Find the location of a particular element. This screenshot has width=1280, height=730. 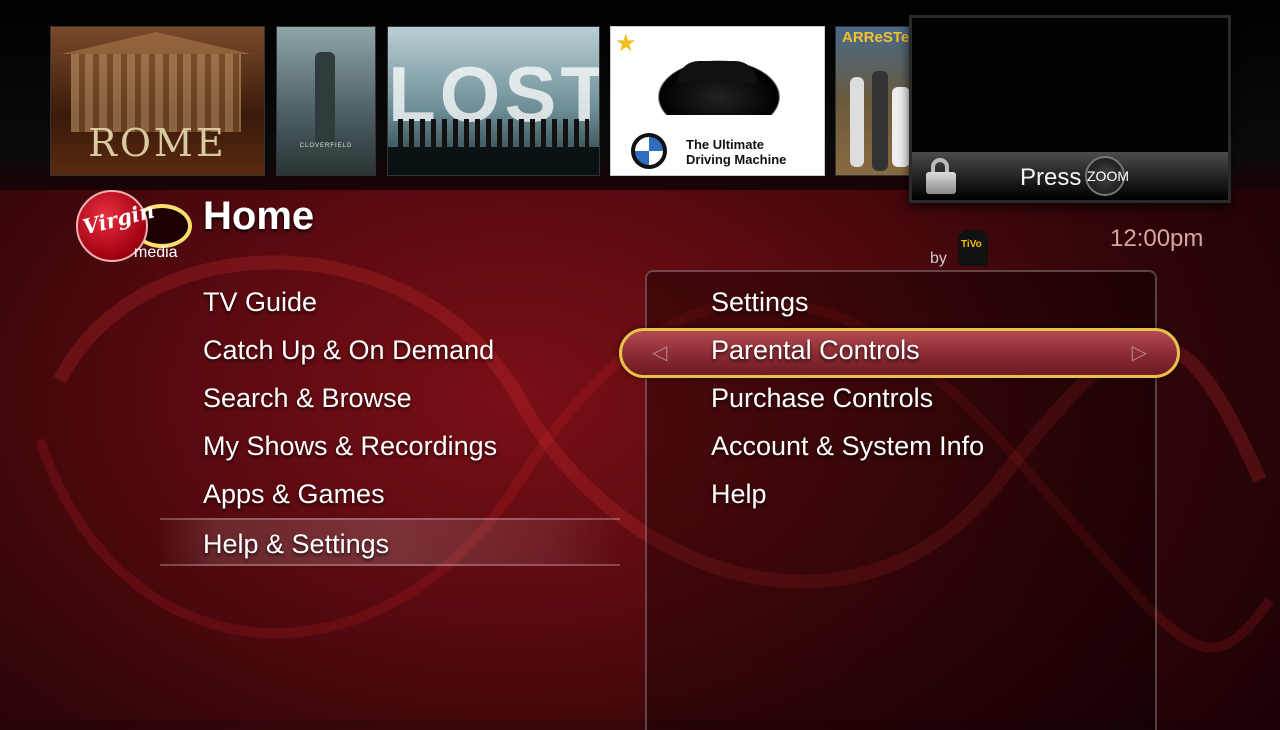

featured-thumbnail-cloverfield: CLOVERFIELD is located at coordinates (326, 101).